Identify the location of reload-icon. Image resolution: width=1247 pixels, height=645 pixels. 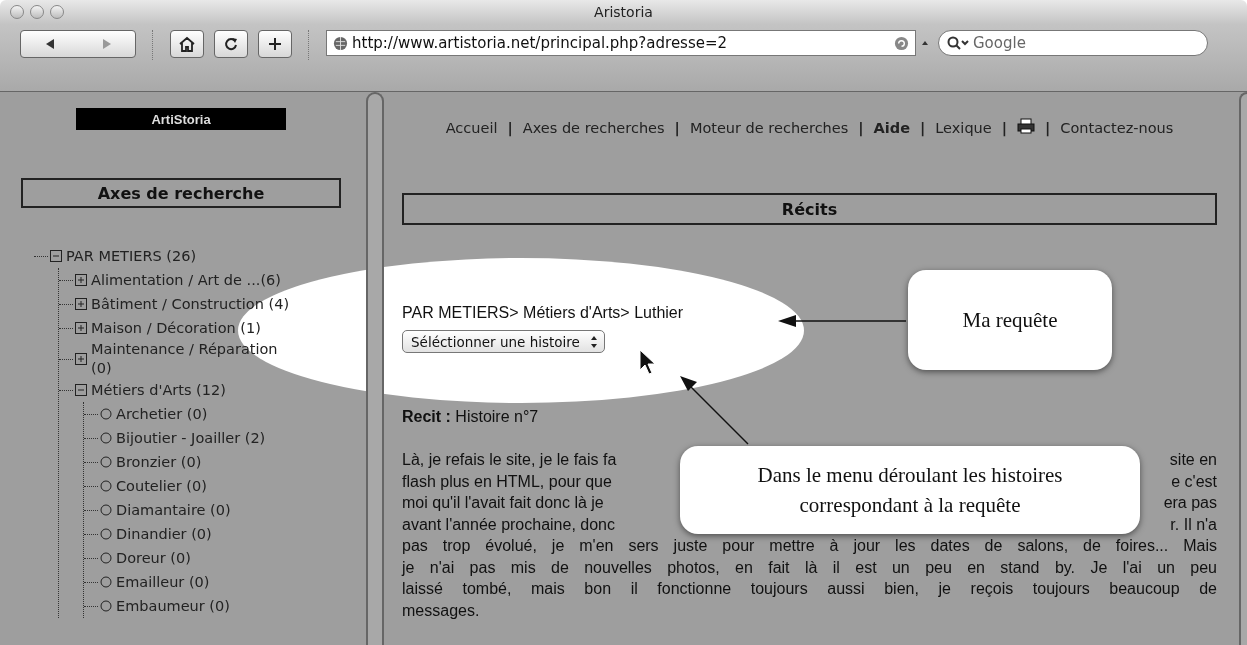
(231, 44).